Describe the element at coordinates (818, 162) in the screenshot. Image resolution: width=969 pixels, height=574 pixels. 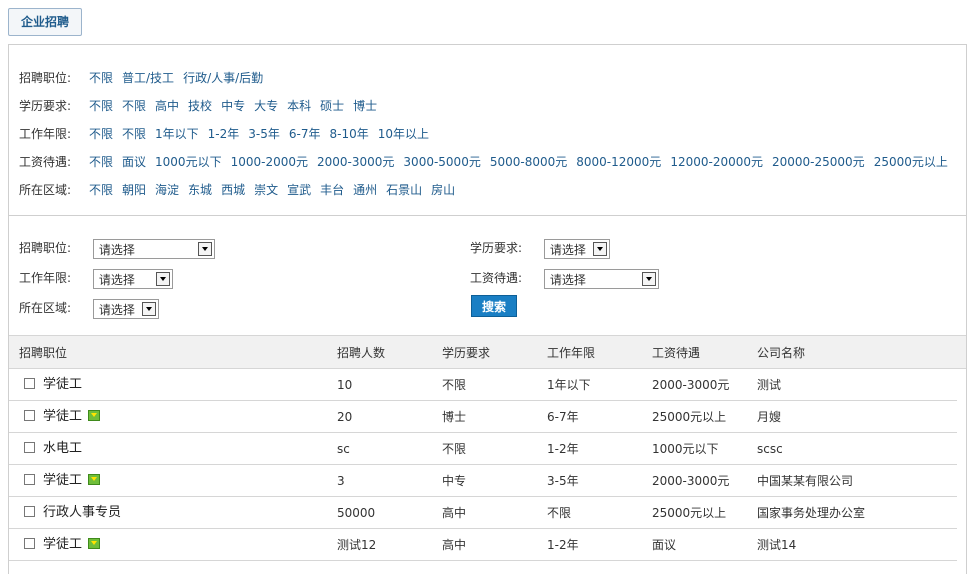
I see `filter-option: 20000-25000元` at that location.